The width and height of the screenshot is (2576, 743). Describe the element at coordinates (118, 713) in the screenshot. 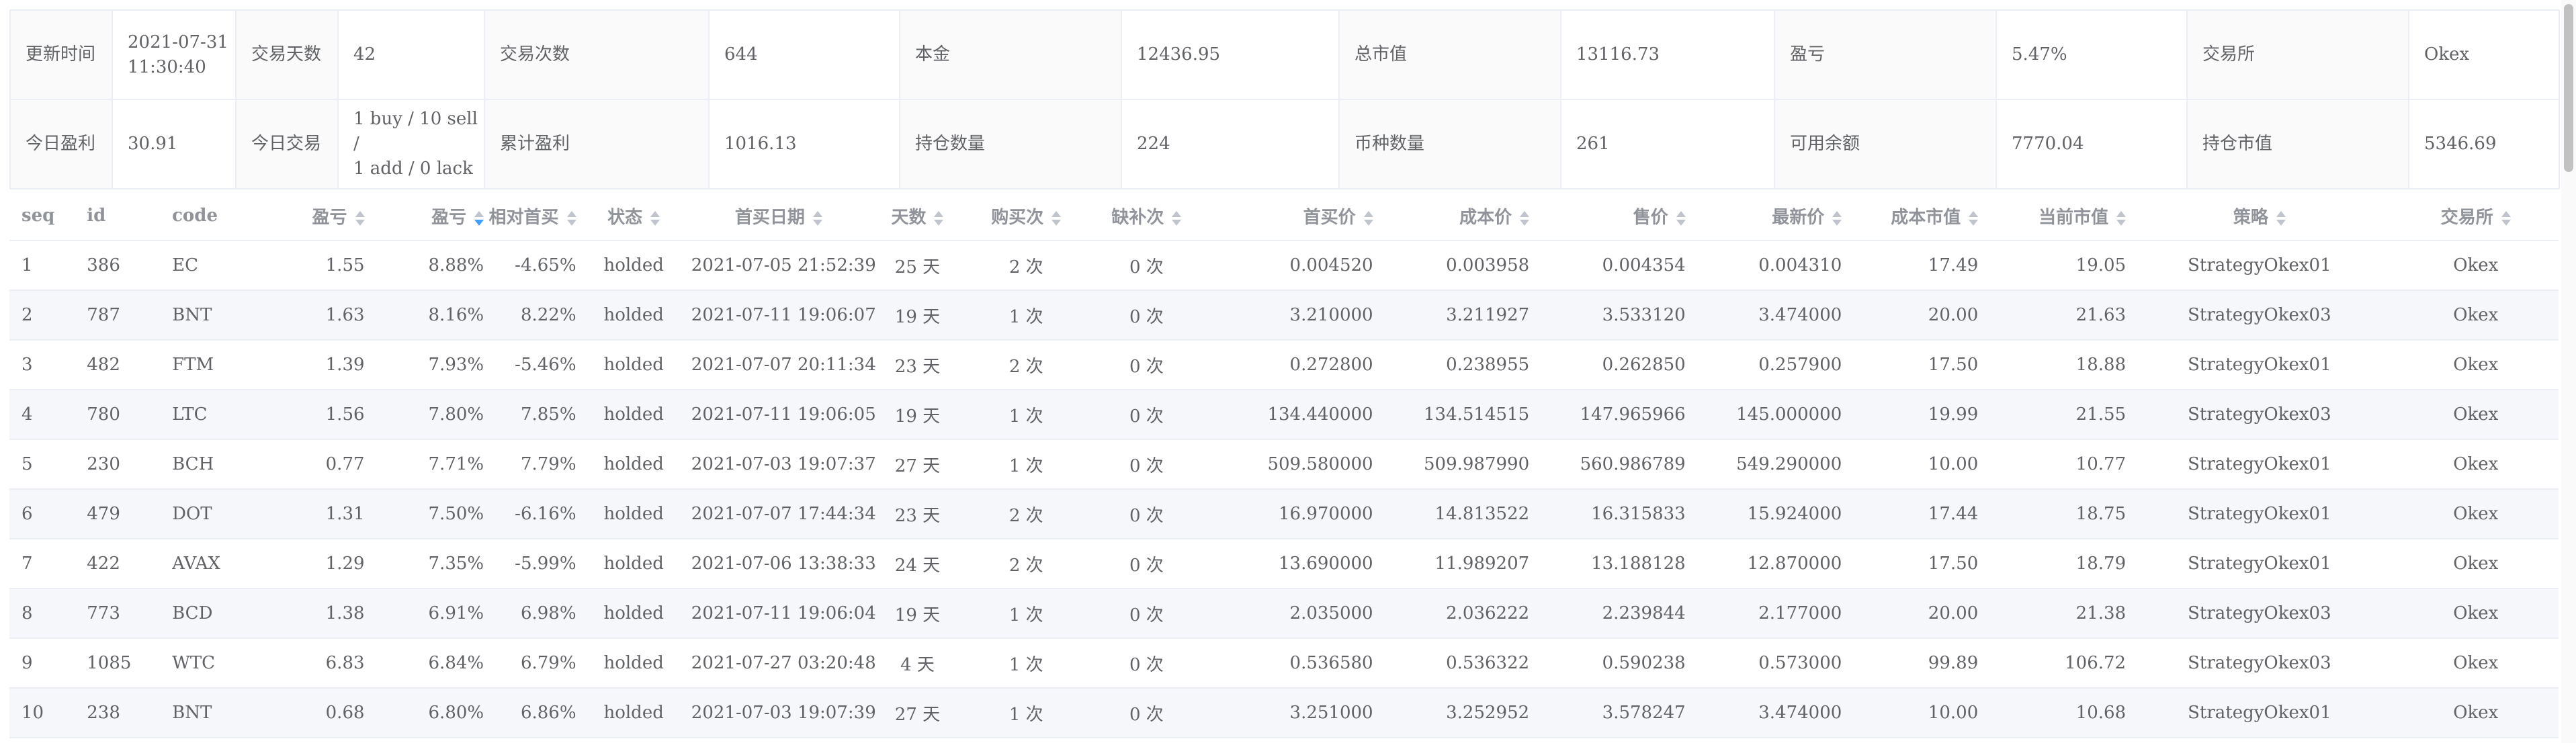

I see `cell-id: 238` at that location.